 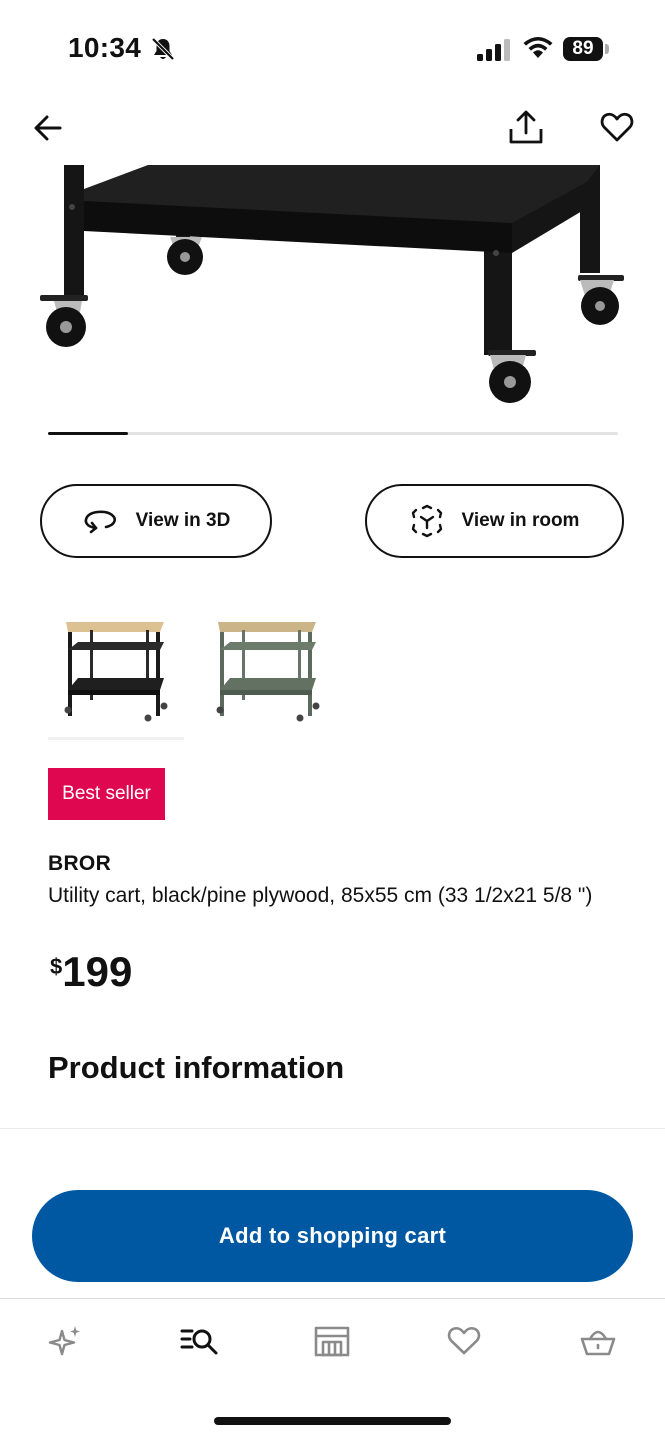 I want to click on view-3d-label: View in 3D, so click(x=183, y=520).